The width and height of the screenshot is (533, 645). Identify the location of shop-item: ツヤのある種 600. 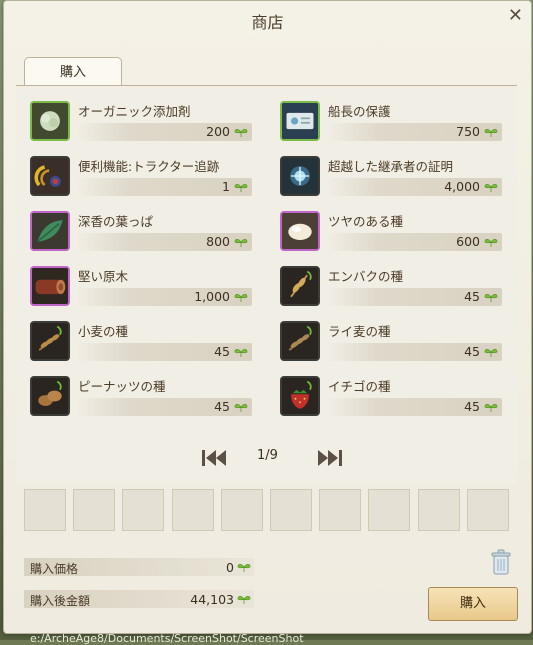
(391, 233).